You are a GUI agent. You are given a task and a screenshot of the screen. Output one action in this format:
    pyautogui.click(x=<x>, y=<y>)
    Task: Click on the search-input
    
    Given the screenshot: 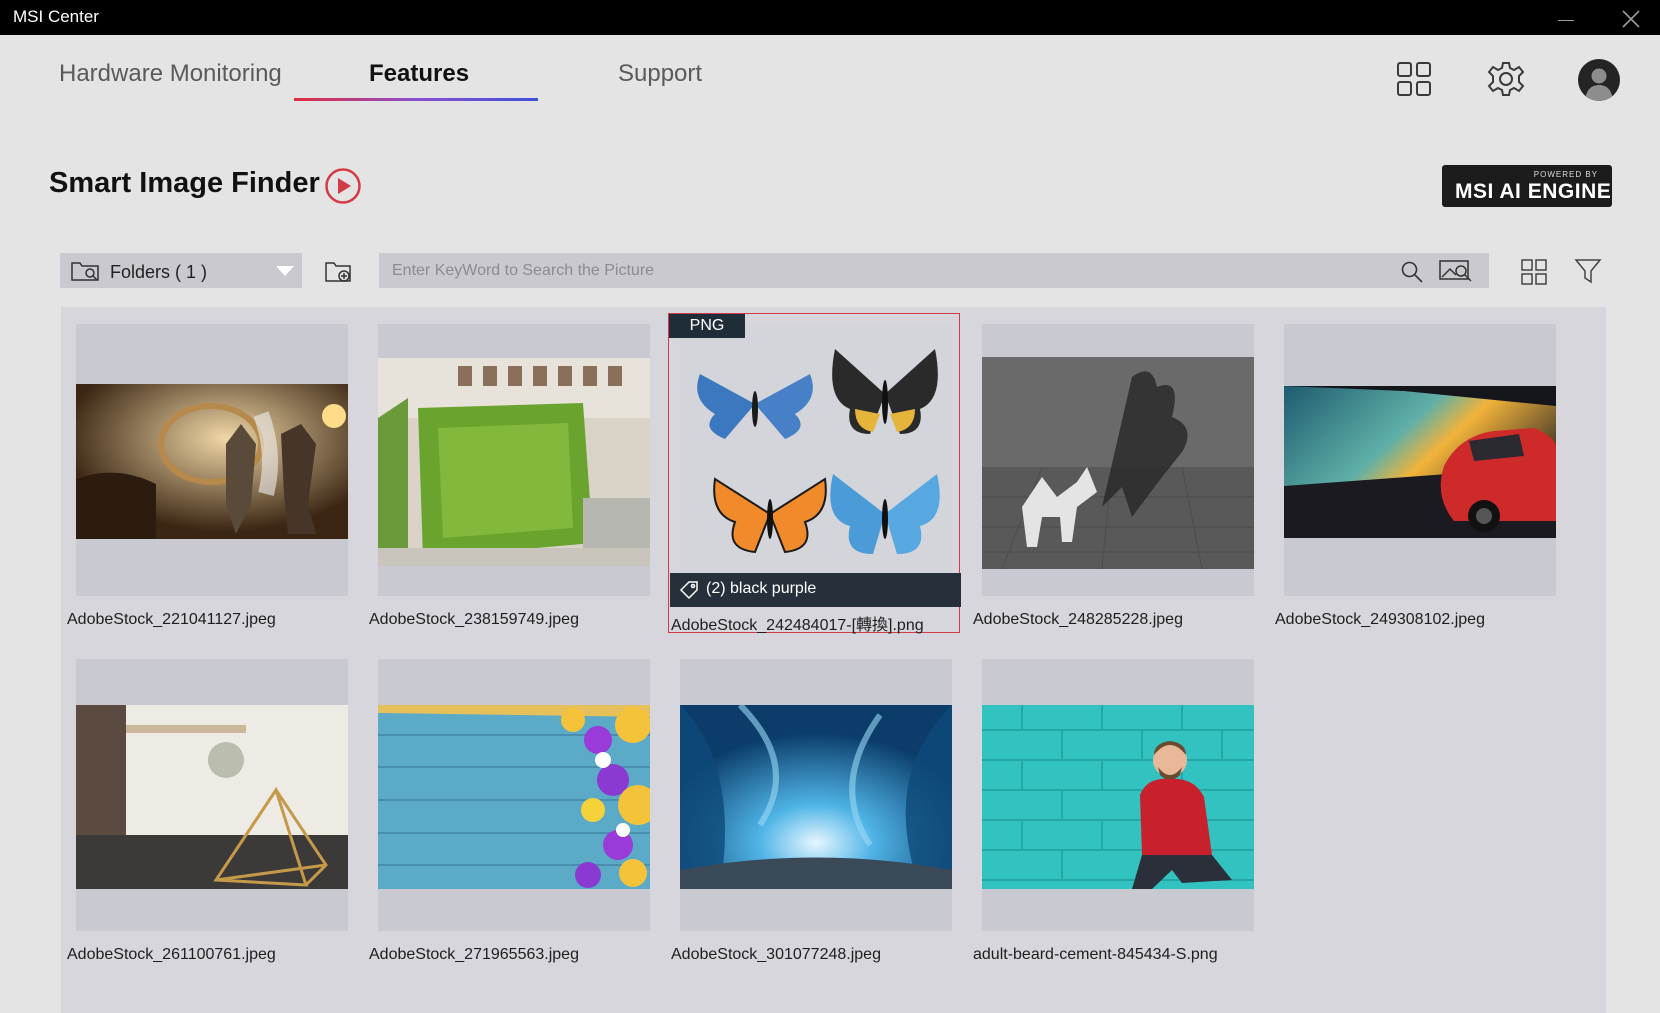 What is the action you would take?
    pyautogui.click(x=934, y=270)
    